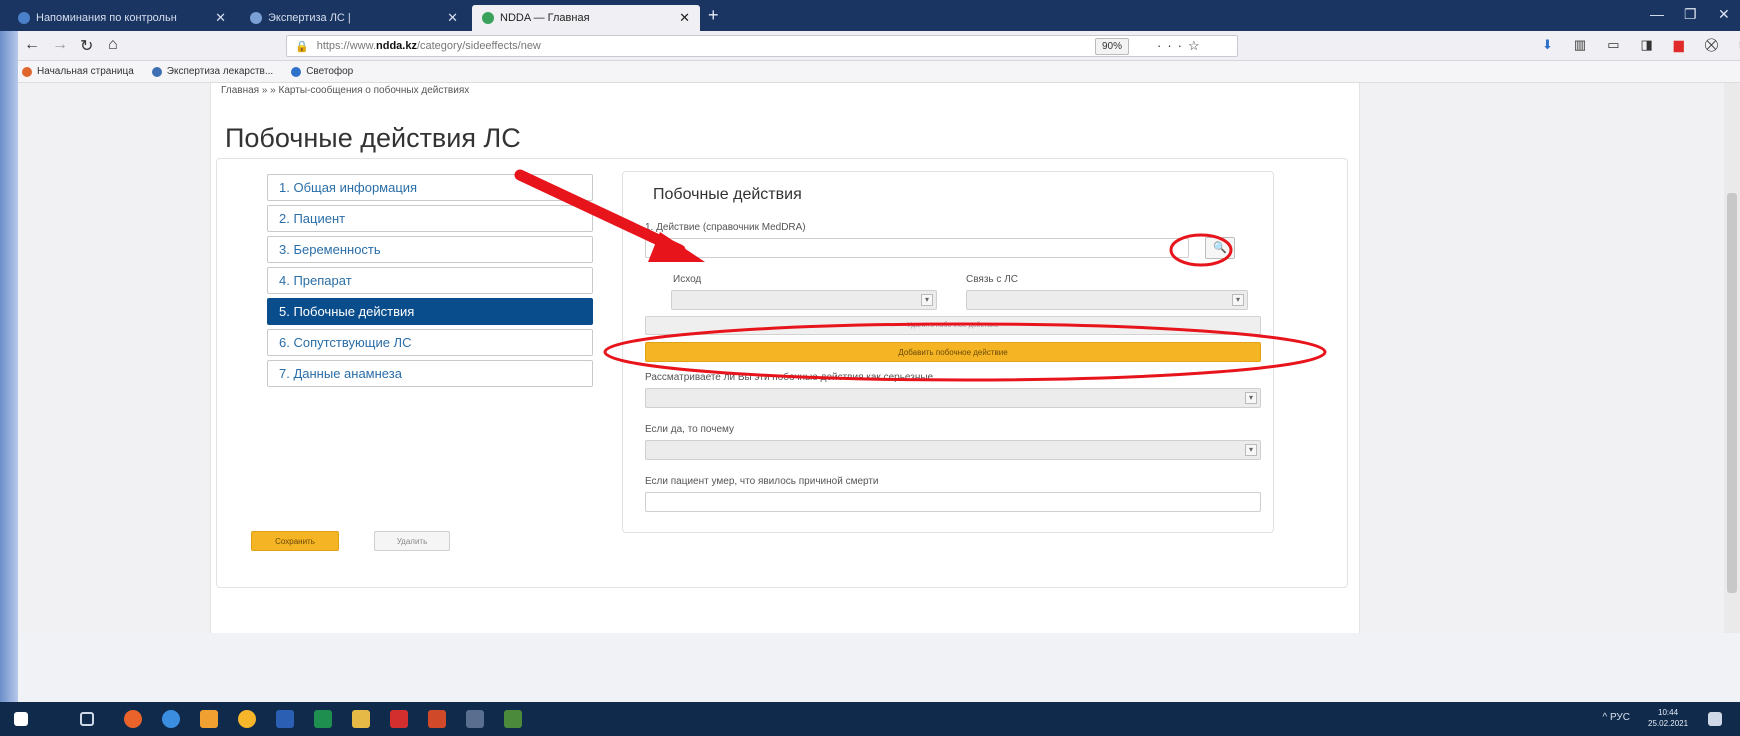 The image size is (1740, 736). What do you see at coordinates (1668, 712) in the screenshot?
I see `clock-time: 10:44` at bounding box center [1668, 712].